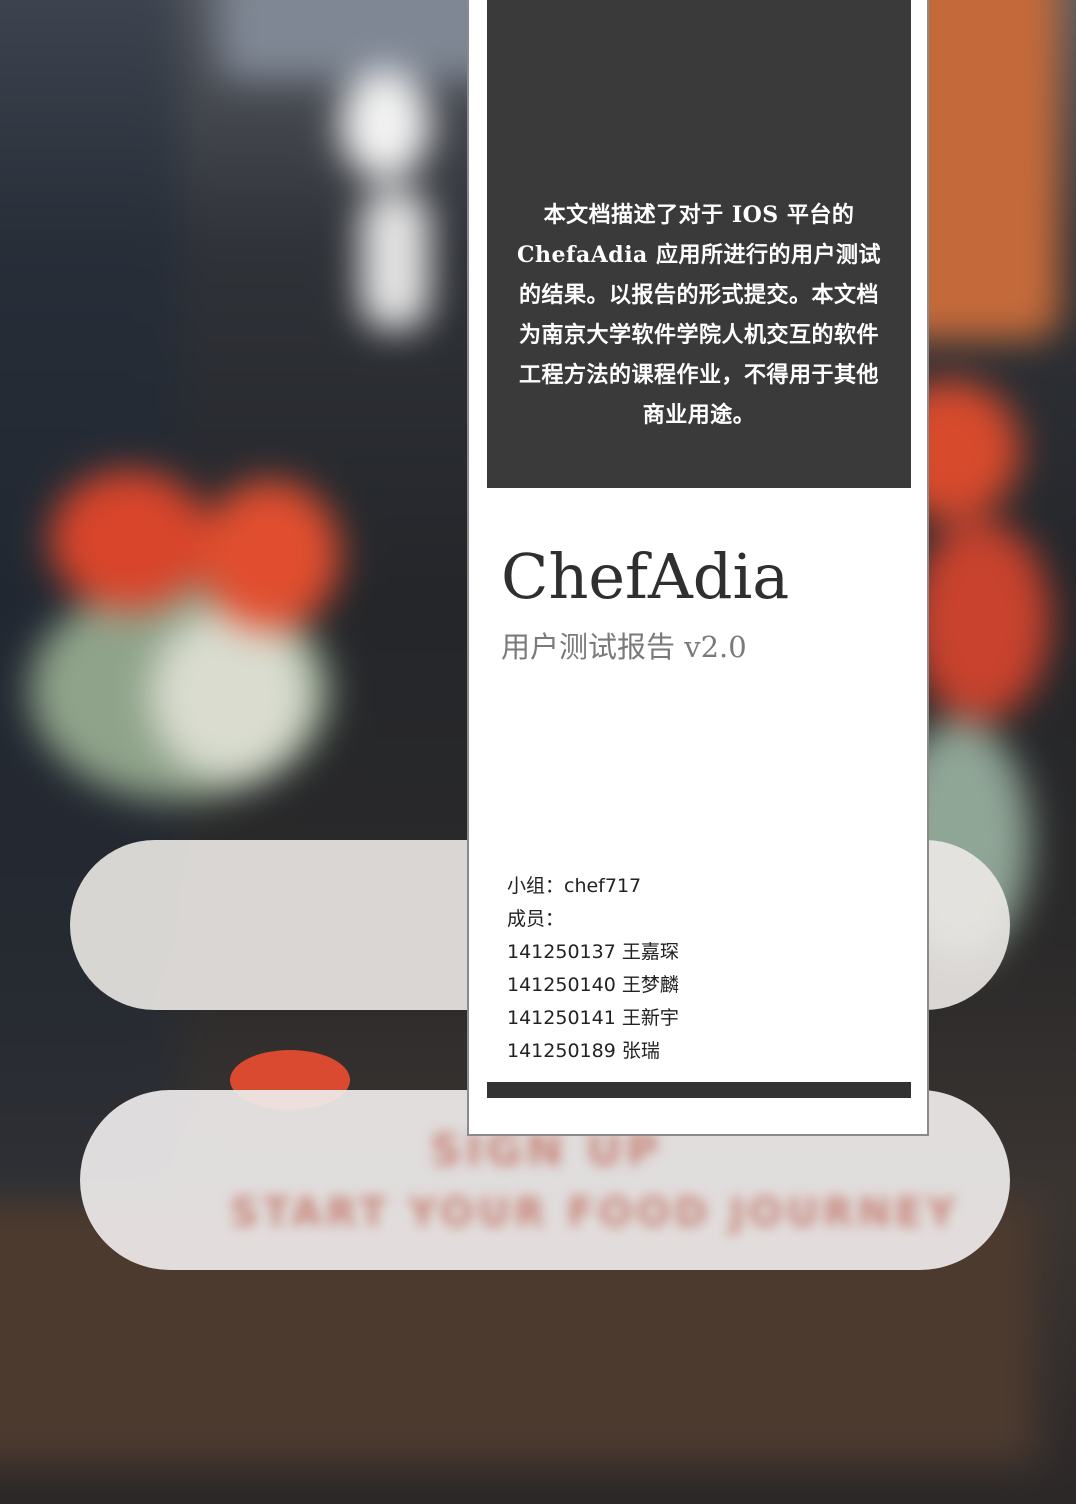 The width and height of the screenshot is (1076, 1504). Describe the element at coordinates (593, 985) in the screenshot. I see `member-item: 141250140 王梦麟` at that location.